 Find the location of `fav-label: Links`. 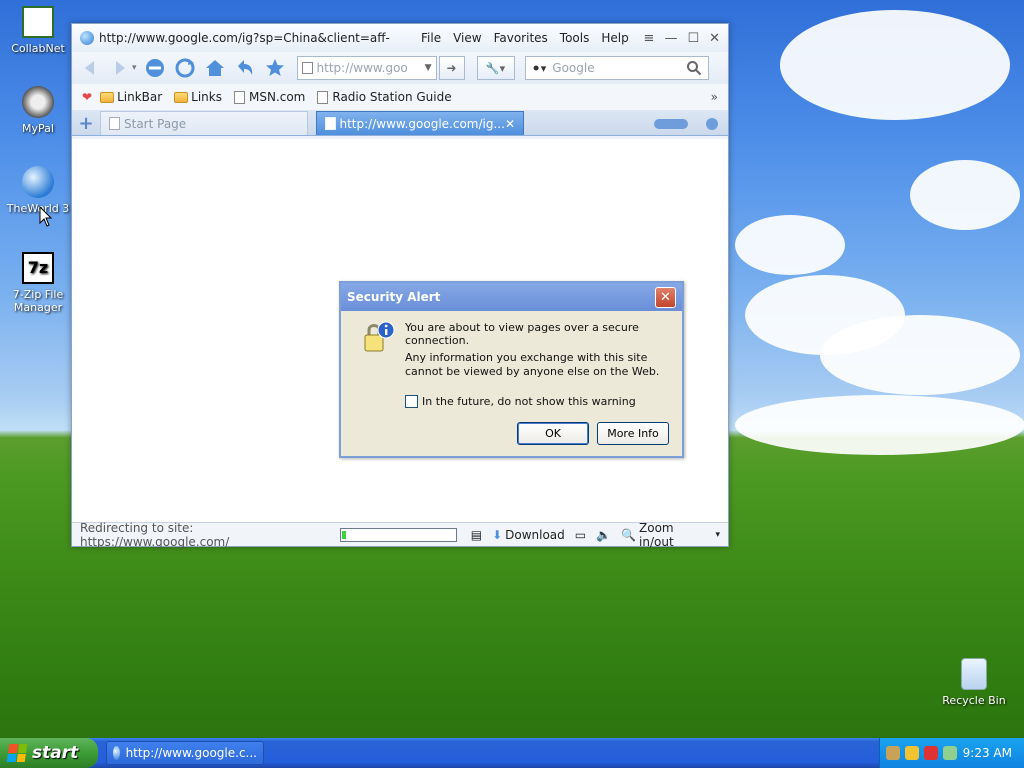

fav-label: Links is located at coordinates (206, 97).